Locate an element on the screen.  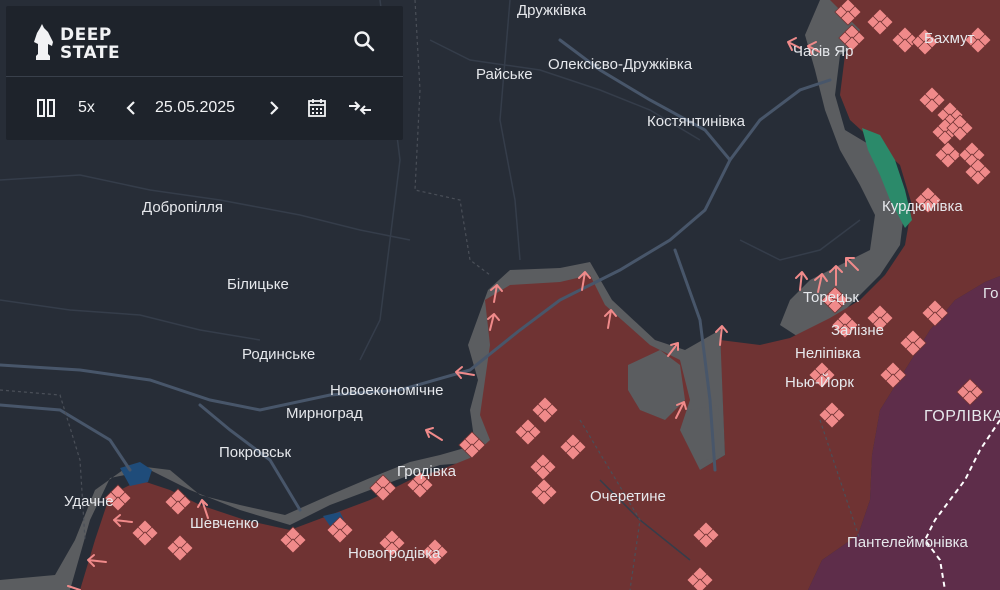
next-date-button is located at coordinates (274, 108).